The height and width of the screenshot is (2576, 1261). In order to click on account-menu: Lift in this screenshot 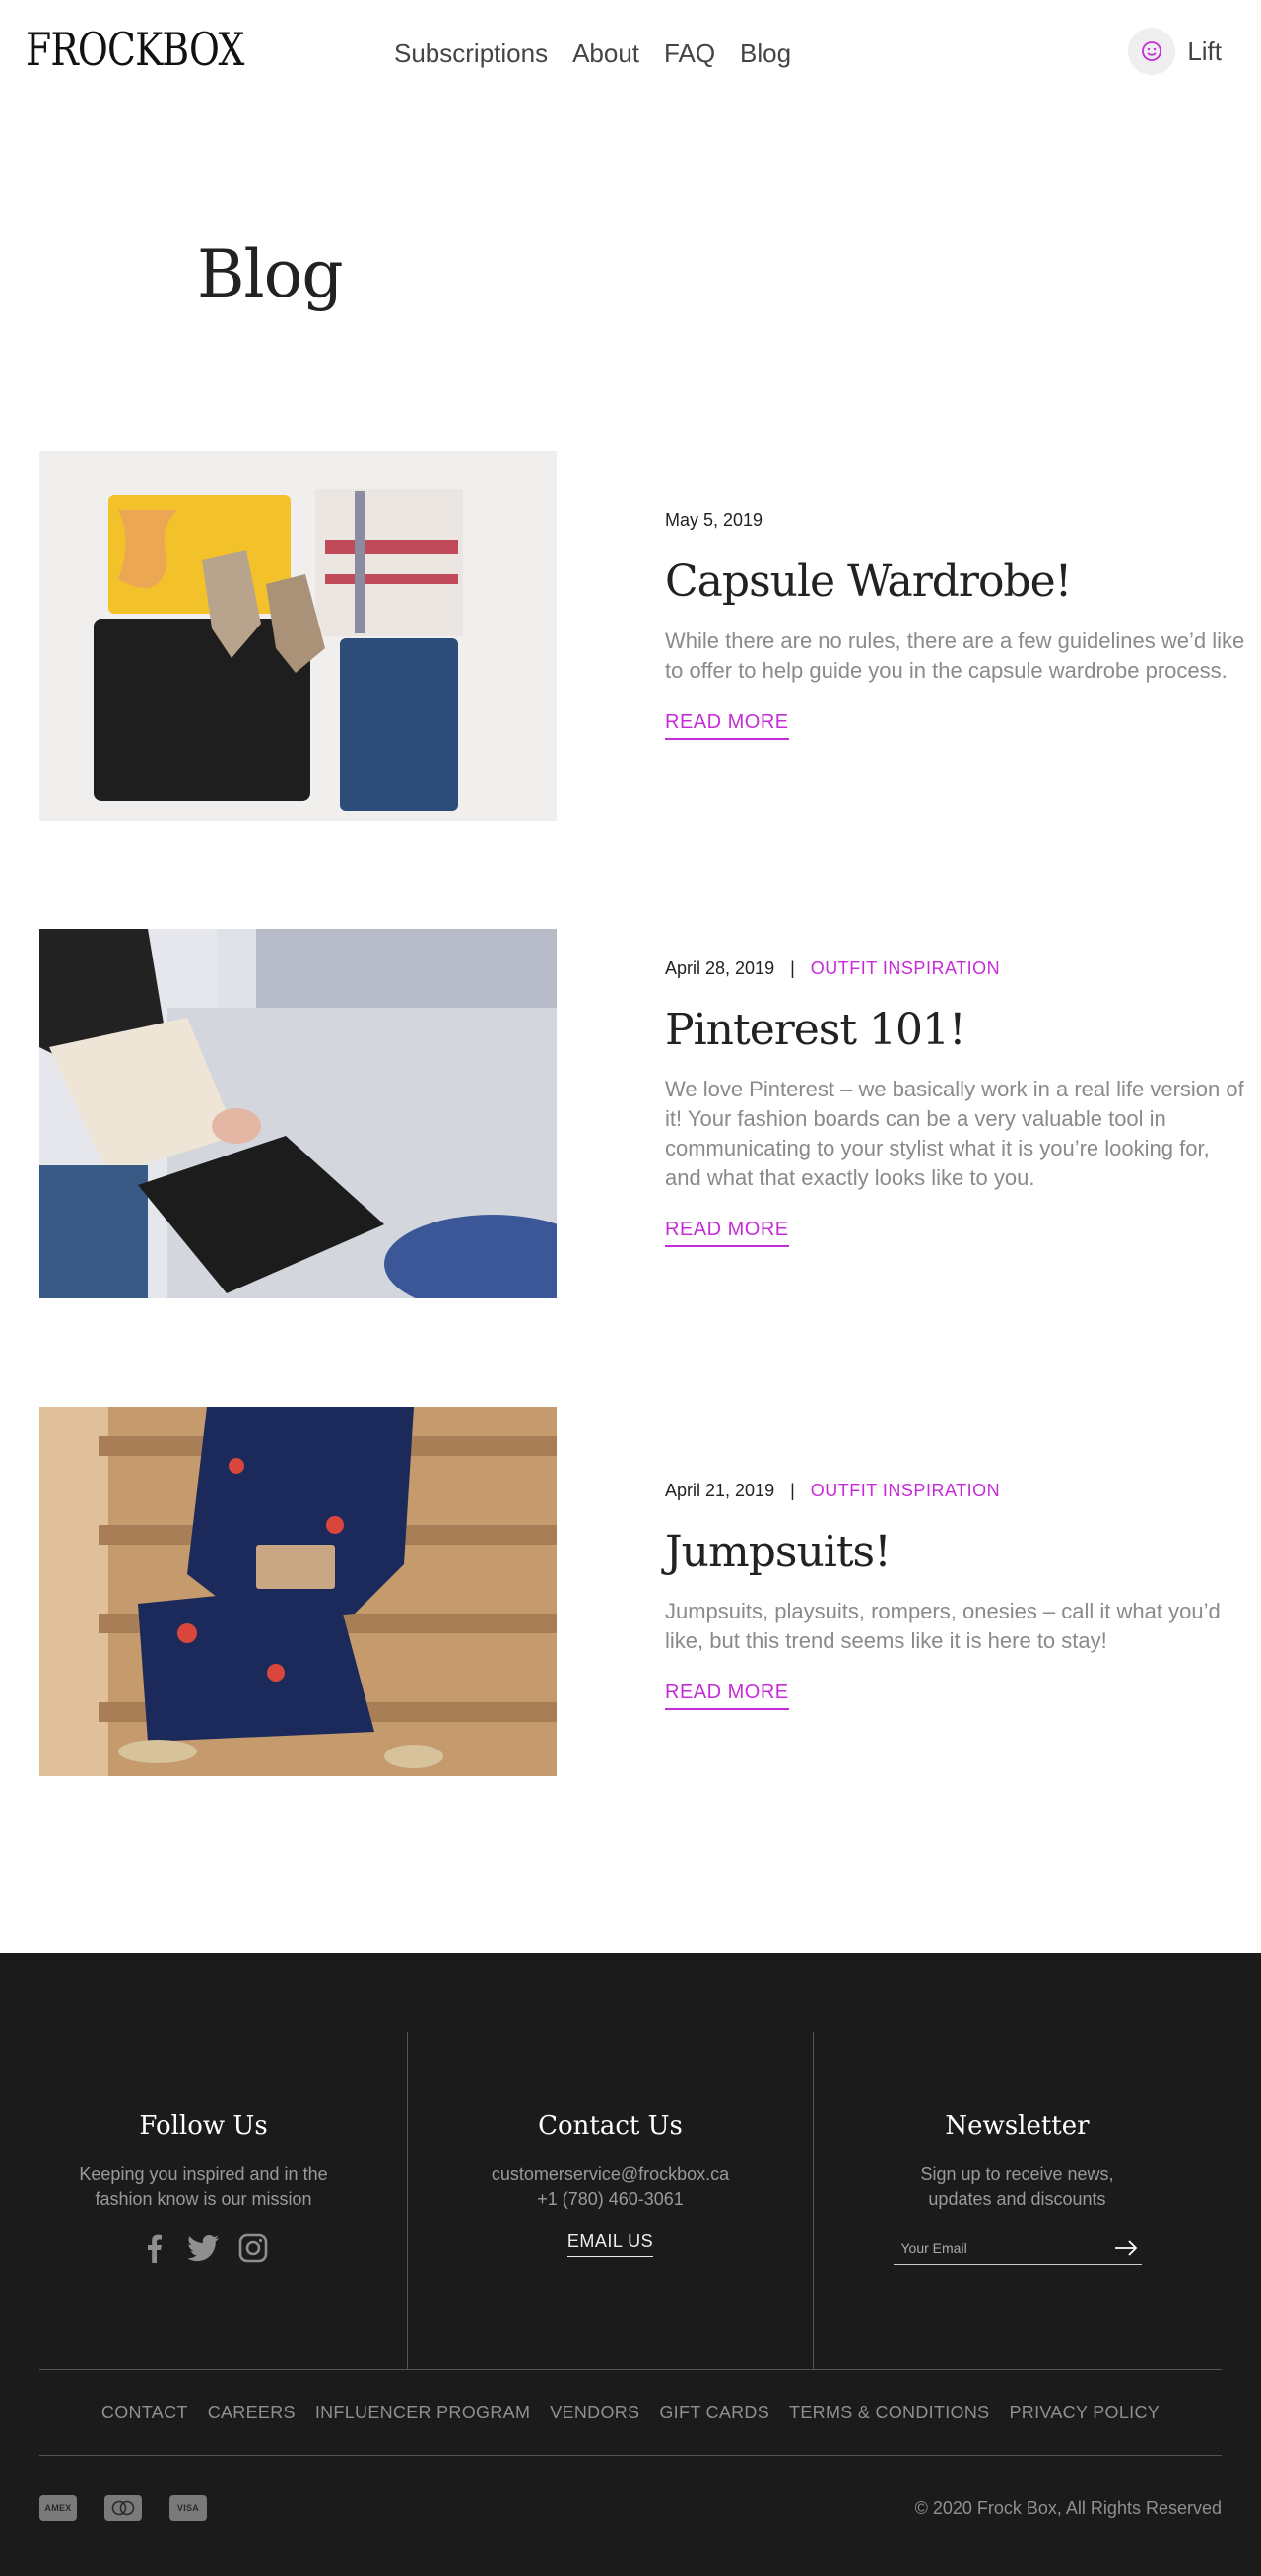, I will do `click(1175, 52)`.